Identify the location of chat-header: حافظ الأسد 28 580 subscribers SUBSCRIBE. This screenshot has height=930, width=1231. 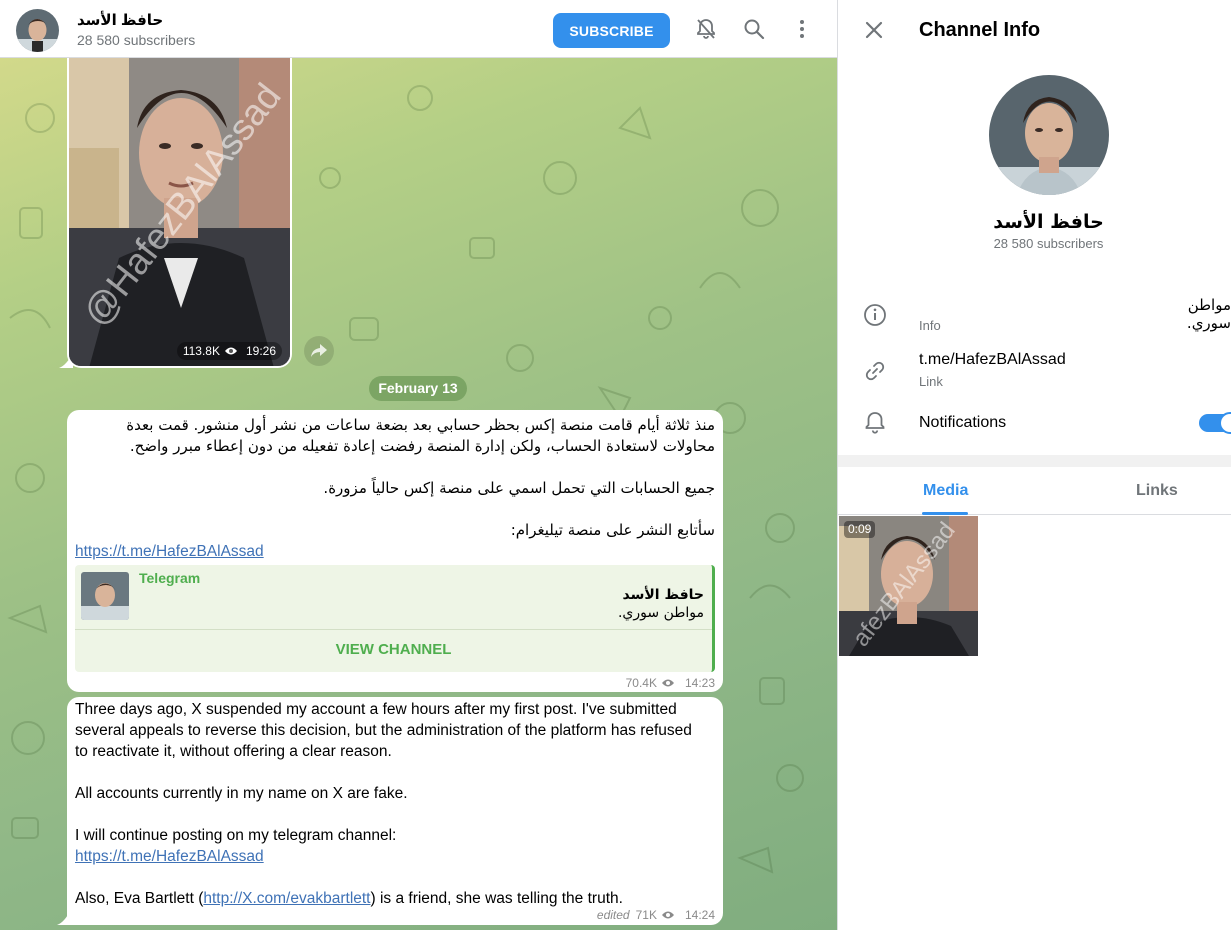
(418, 29).